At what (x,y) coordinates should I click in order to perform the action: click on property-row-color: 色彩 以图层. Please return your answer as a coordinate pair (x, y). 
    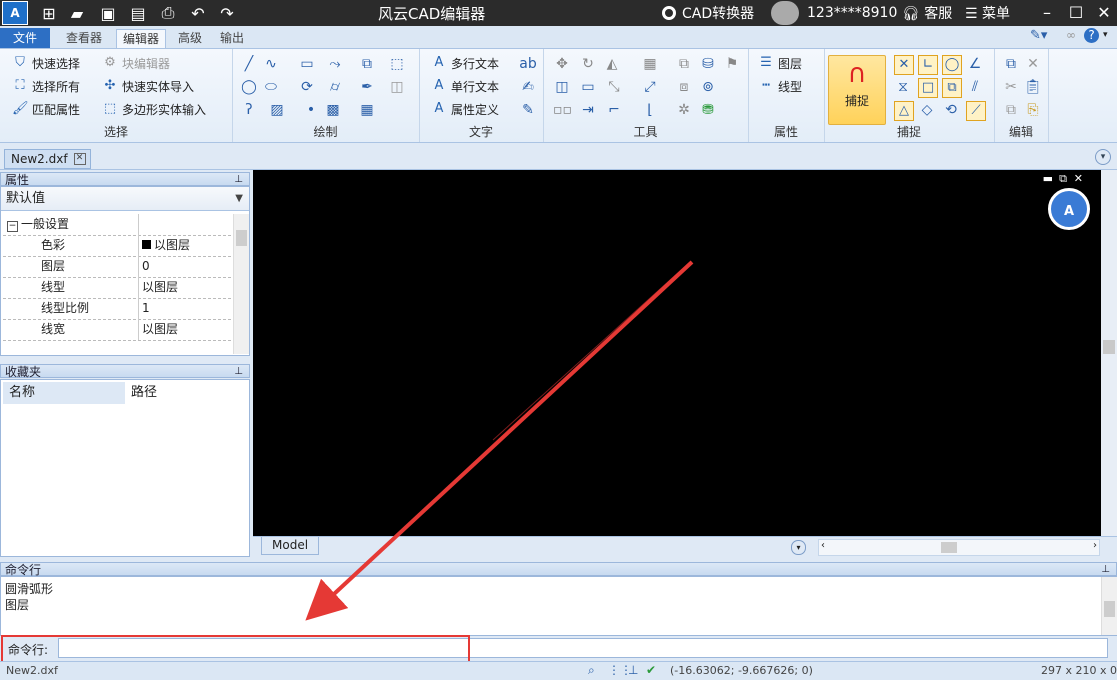
    Looking at the image, I should click on (117, 246).